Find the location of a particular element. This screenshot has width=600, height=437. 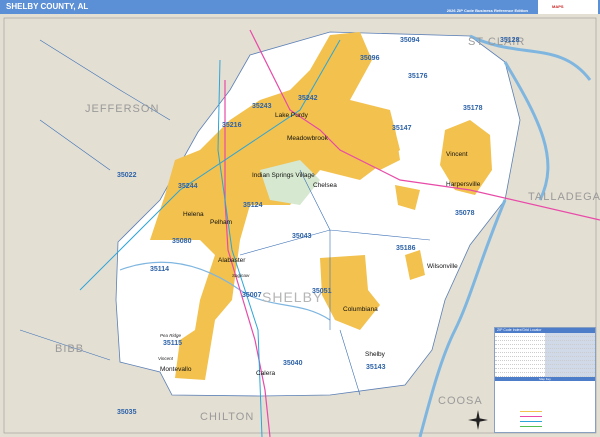

publisher-logo: MAPS is located at coordinates (568, 7).